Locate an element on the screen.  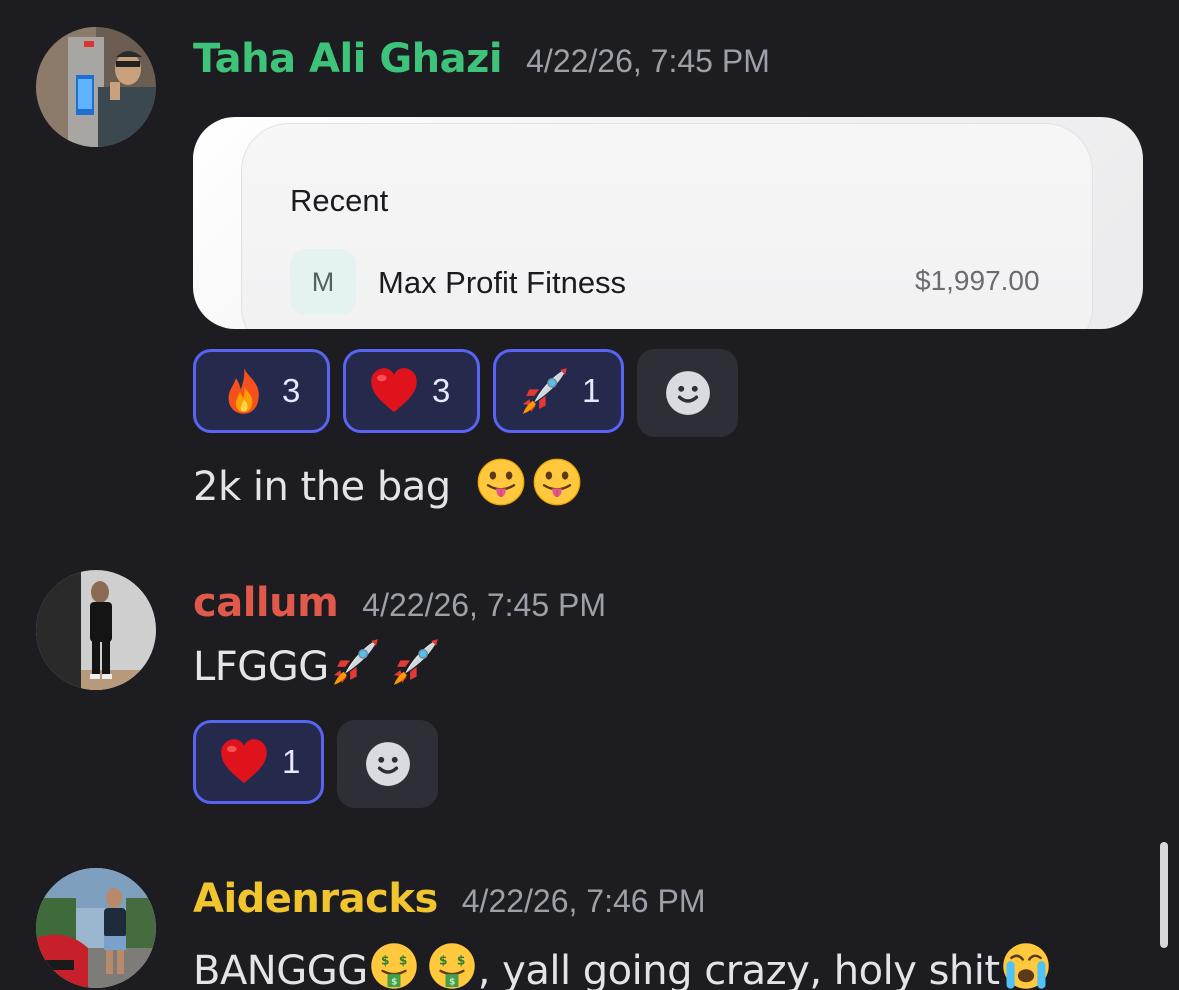
username: Taha Ali Ghazi is located at coordinates (348, 59).